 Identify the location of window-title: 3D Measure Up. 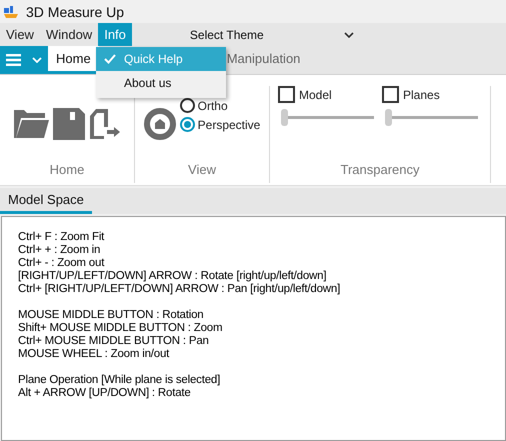
(75, 12).